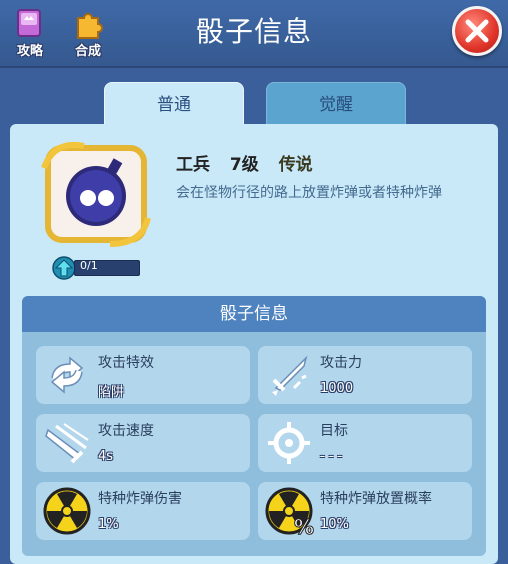  Describe the element at coordinates (333, 456) in the screenshot. I see `stat-value: ---` at that location.